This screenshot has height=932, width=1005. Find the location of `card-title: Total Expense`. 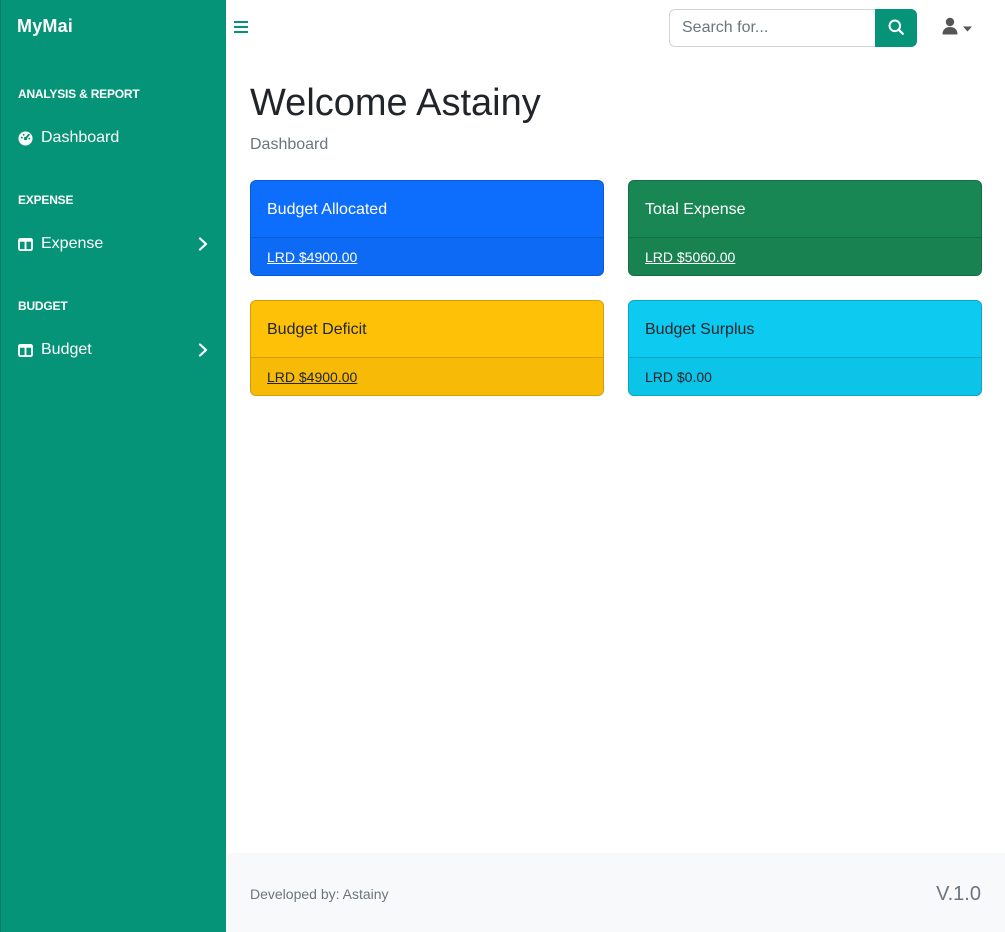

card-title: Total Expense is located at coordinates (805, 209).